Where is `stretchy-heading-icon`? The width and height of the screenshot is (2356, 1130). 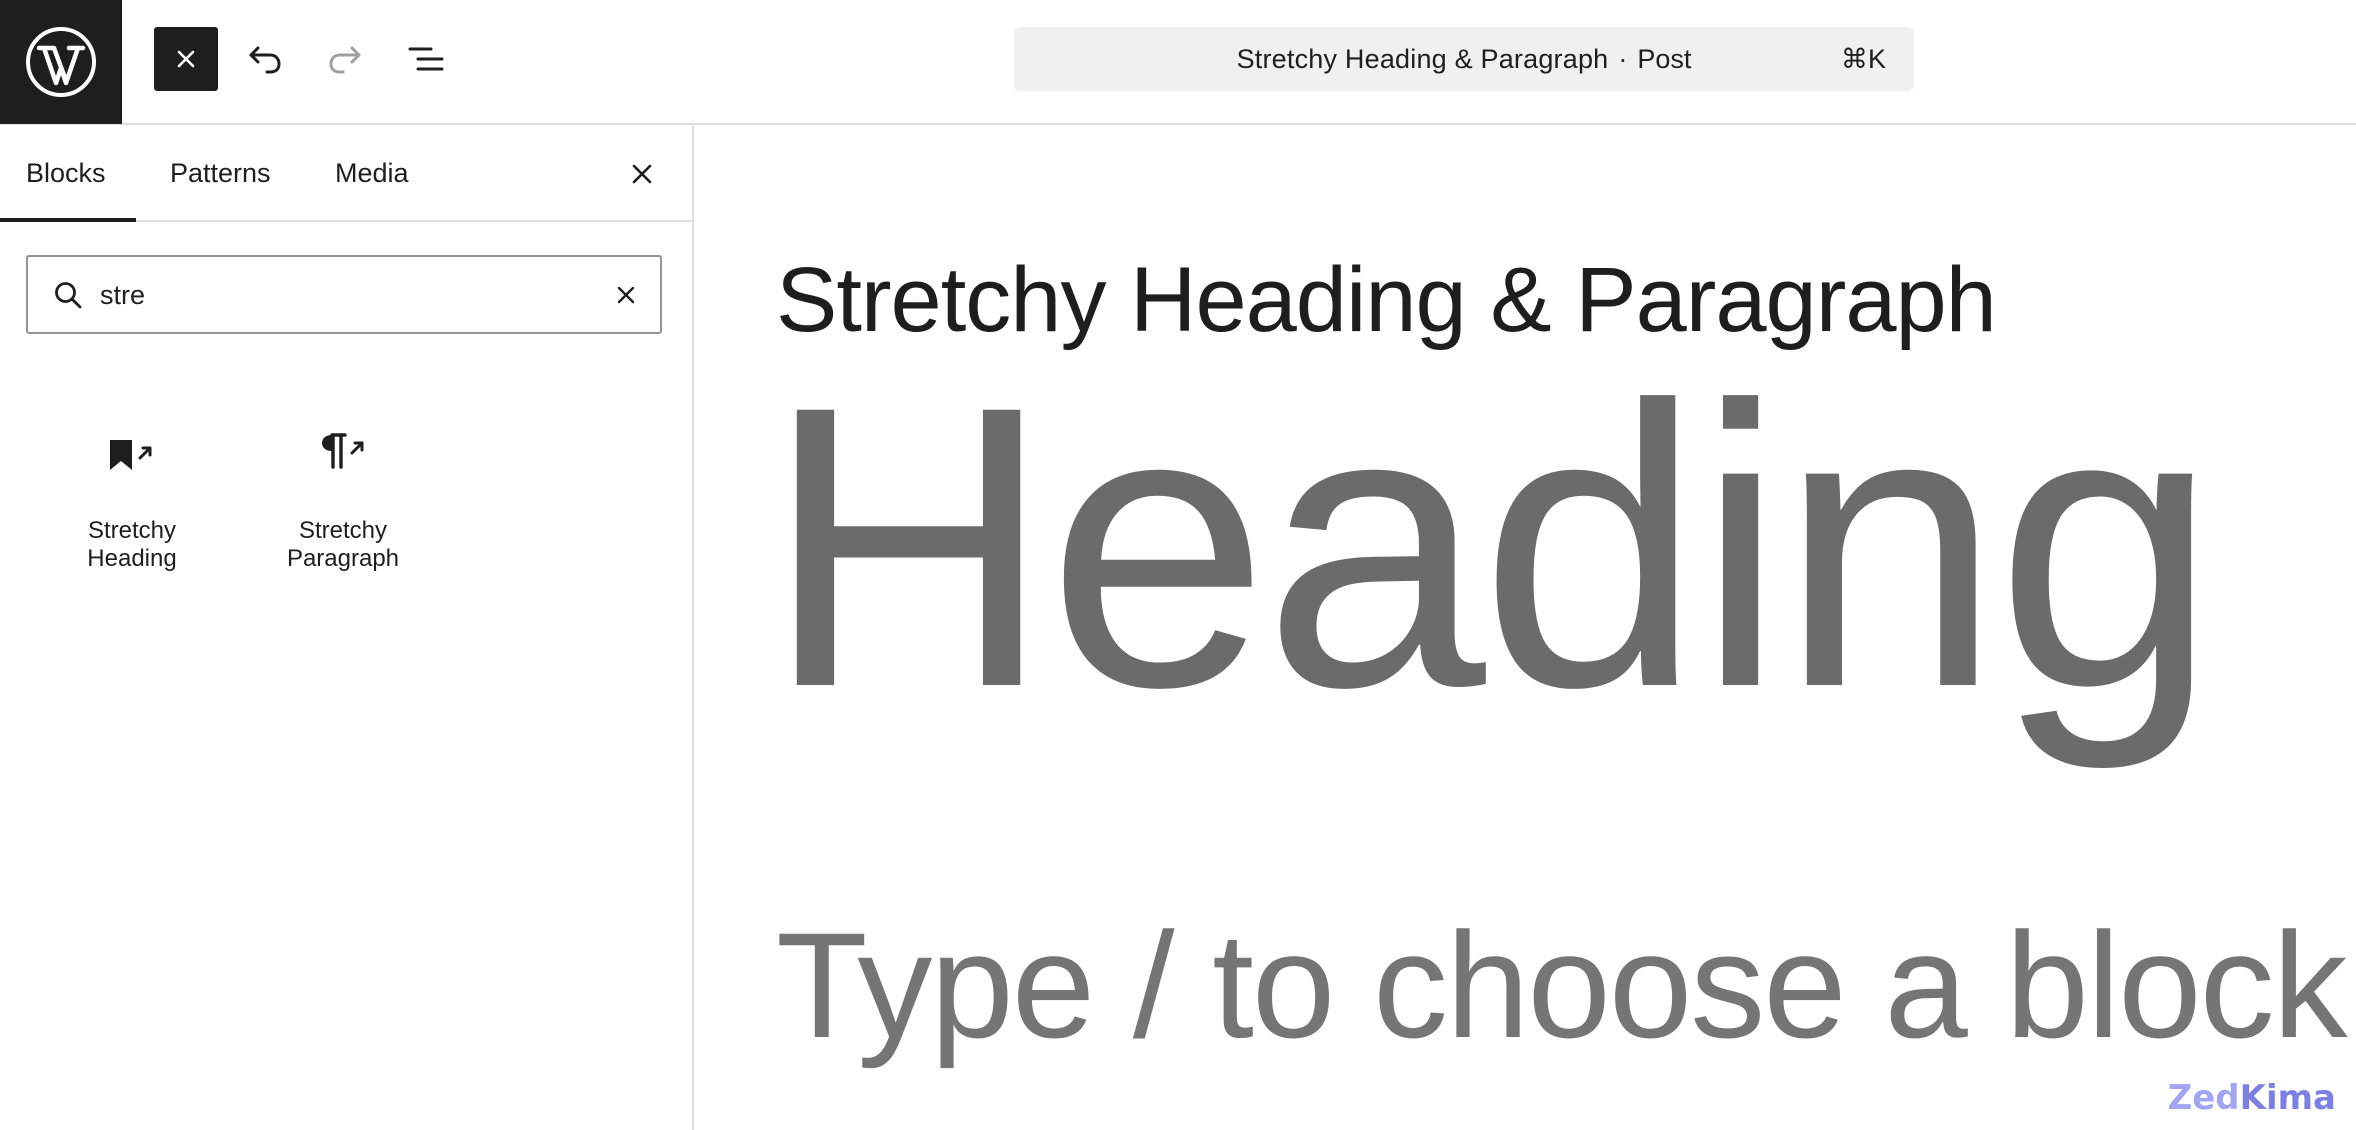 stretchy-heading-icon is located at coordinates (132, 455).